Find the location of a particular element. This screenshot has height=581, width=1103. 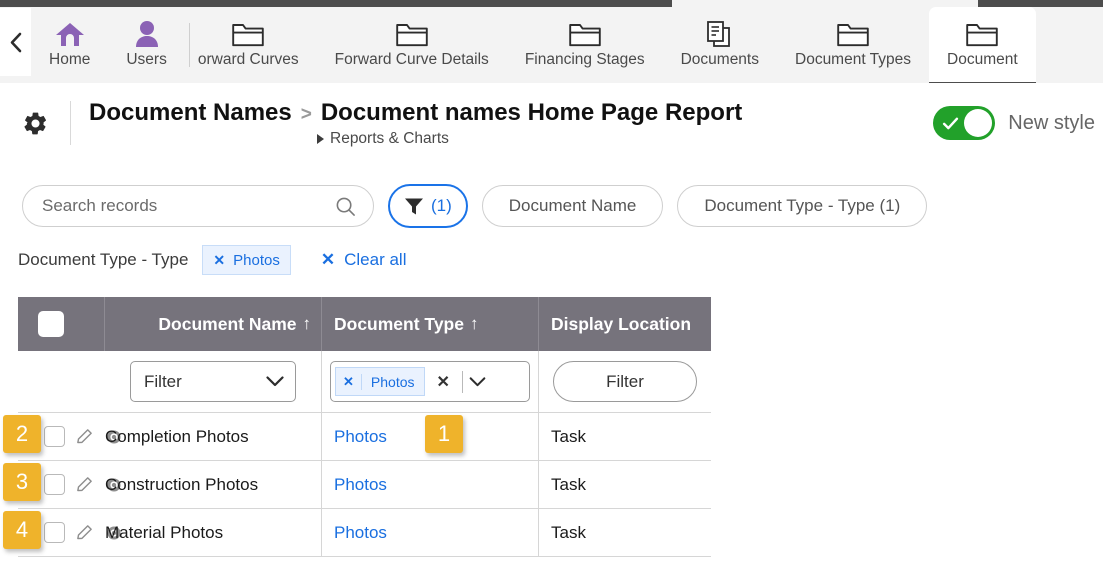

filter-button: (1) is located at coordinates (428, 206).